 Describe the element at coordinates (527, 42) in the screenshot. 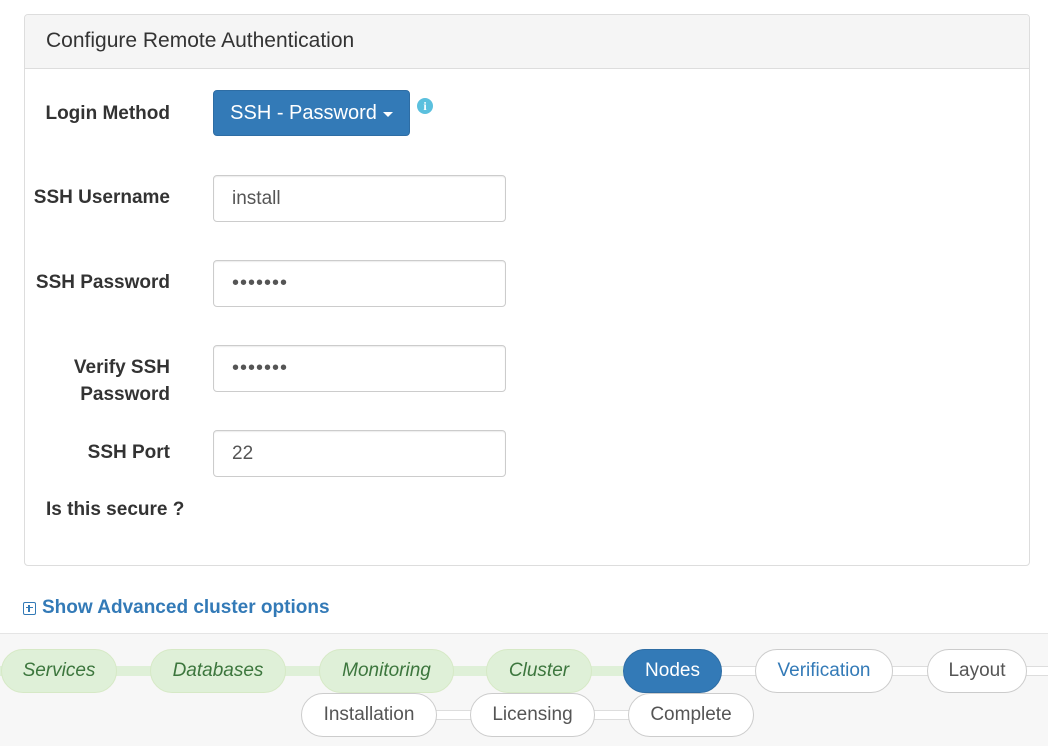

I see `panel-title: Configure Remote Authentication` at that location.